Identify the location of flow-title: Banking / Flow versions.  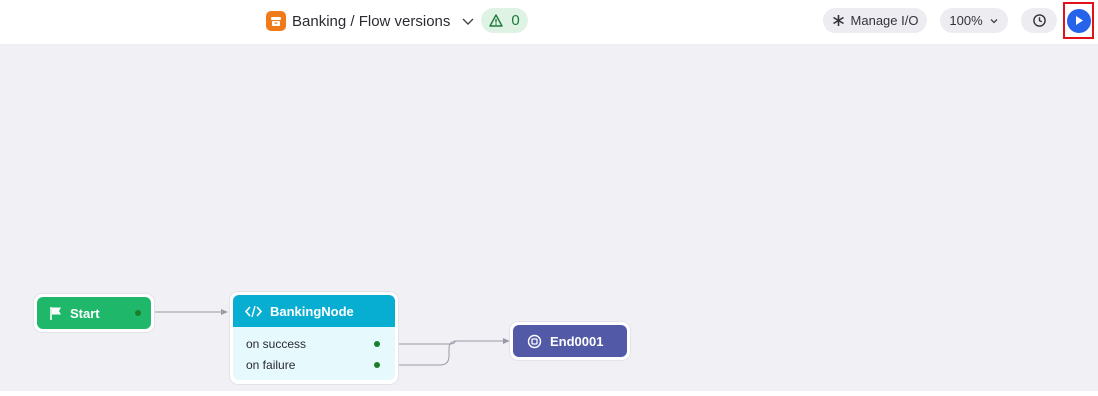
(371, 21).